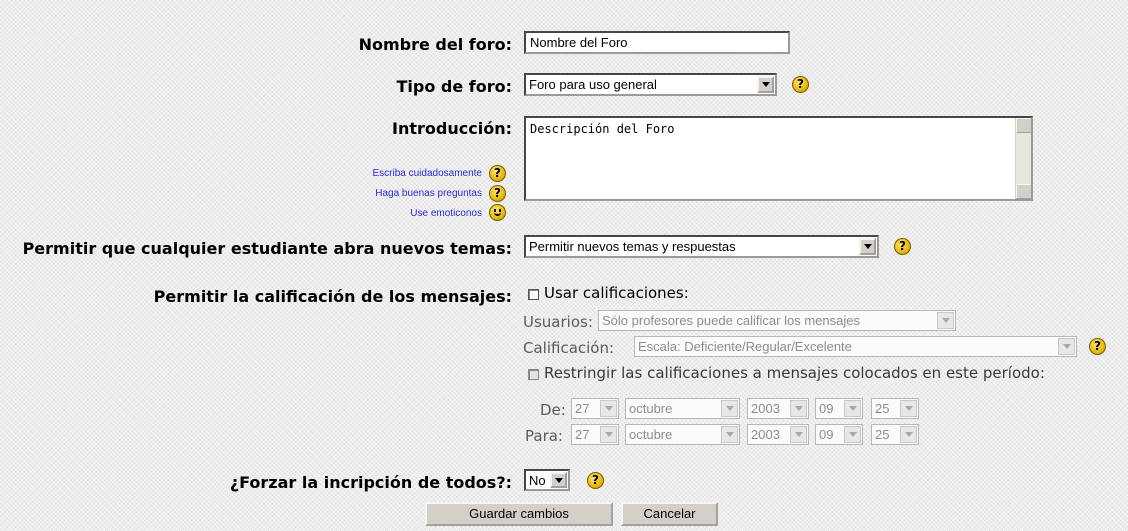  I want to click on para-minute-select: 25, so click(895, 434).